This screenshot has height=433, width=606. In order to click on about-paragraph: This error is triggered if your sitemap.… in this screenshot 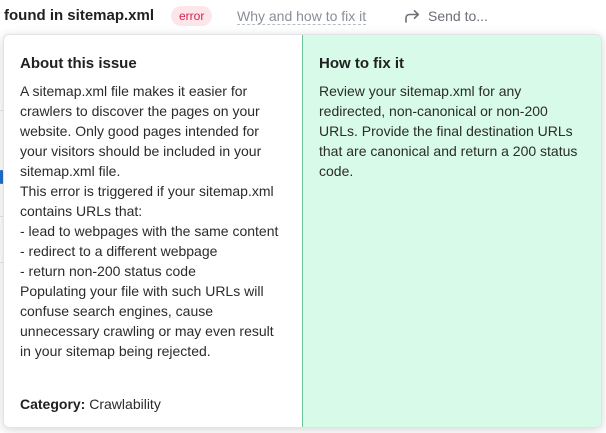, I will do `click(147, 201)`.